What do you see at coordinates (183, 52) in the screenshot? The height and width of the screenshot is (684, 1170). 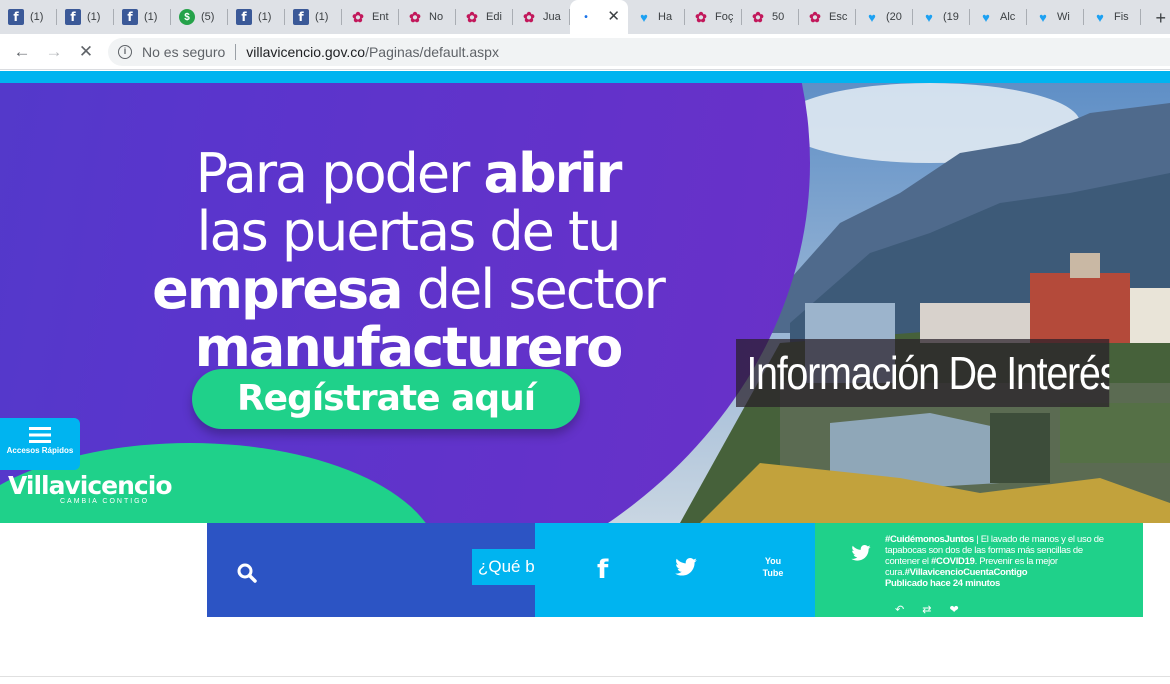 I see `security-label: No es seguro` at bounding box center [183, 52].